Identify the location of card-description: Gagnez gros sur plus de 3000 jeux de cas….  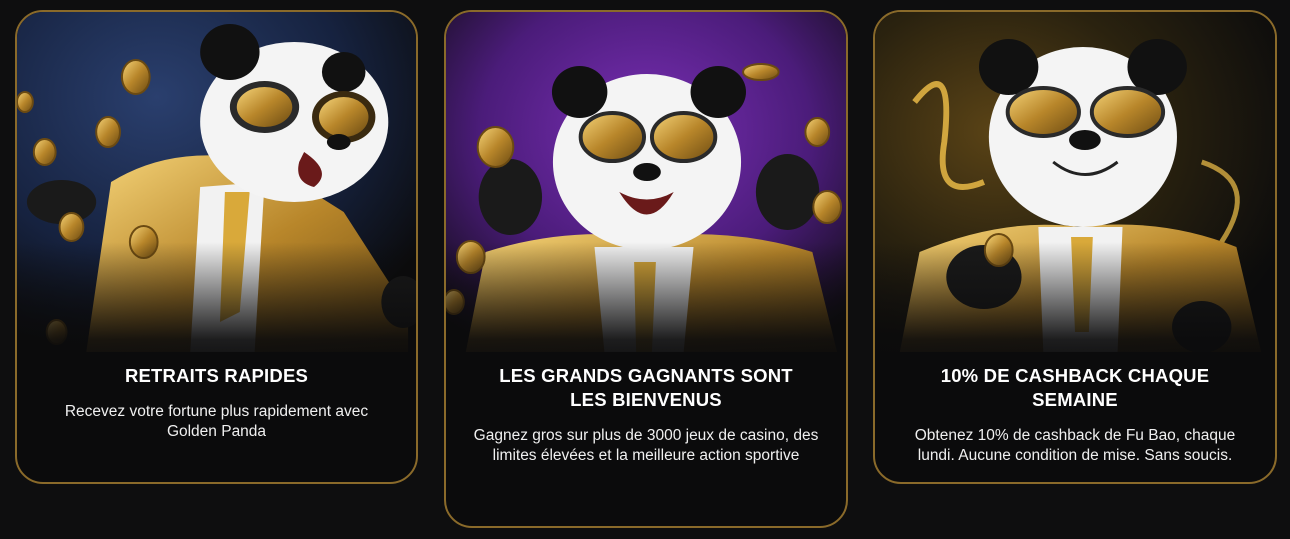
(646, 445).